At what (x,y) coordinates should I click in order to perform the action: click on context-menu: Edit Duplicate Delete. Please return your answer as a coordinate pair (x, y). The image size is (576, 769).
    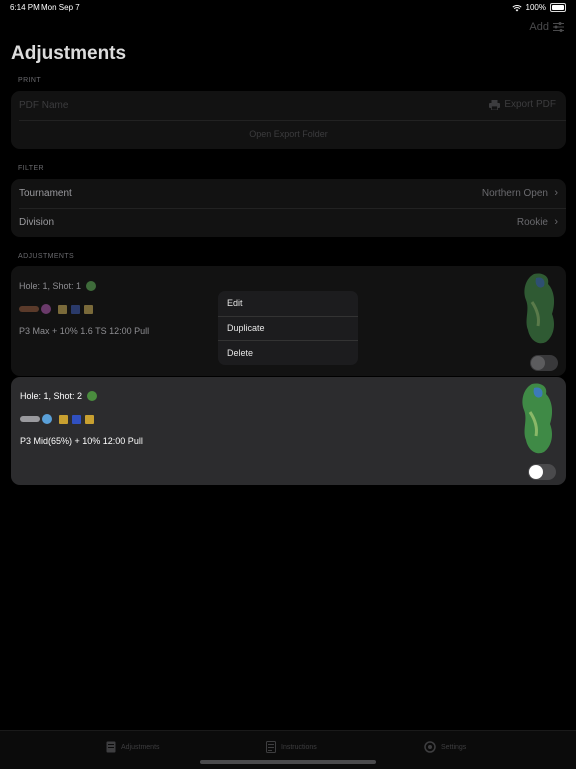
    Looking at the image, I should click on (288, 328).